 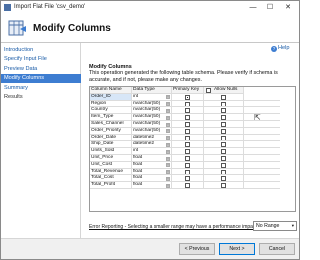 I want to click on column-name-cell: Order_Date, so click(x=111, y=138).